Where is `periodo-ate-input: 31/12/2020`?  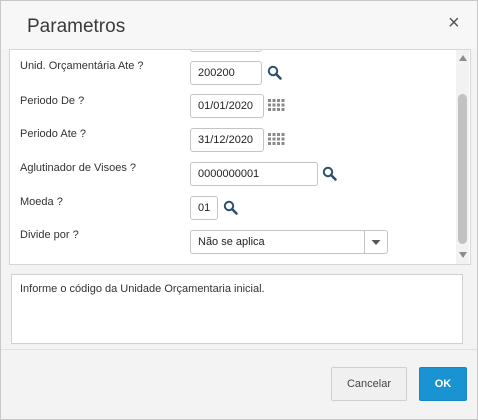 periodo-ate-input: 31/12/2020 is located at coordinates (227, 140).